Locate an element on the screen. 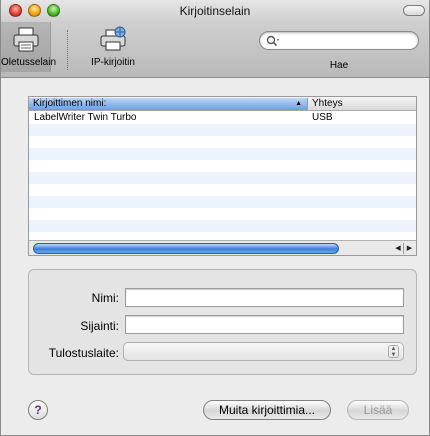  location-field is located at coordinates (264, 324).